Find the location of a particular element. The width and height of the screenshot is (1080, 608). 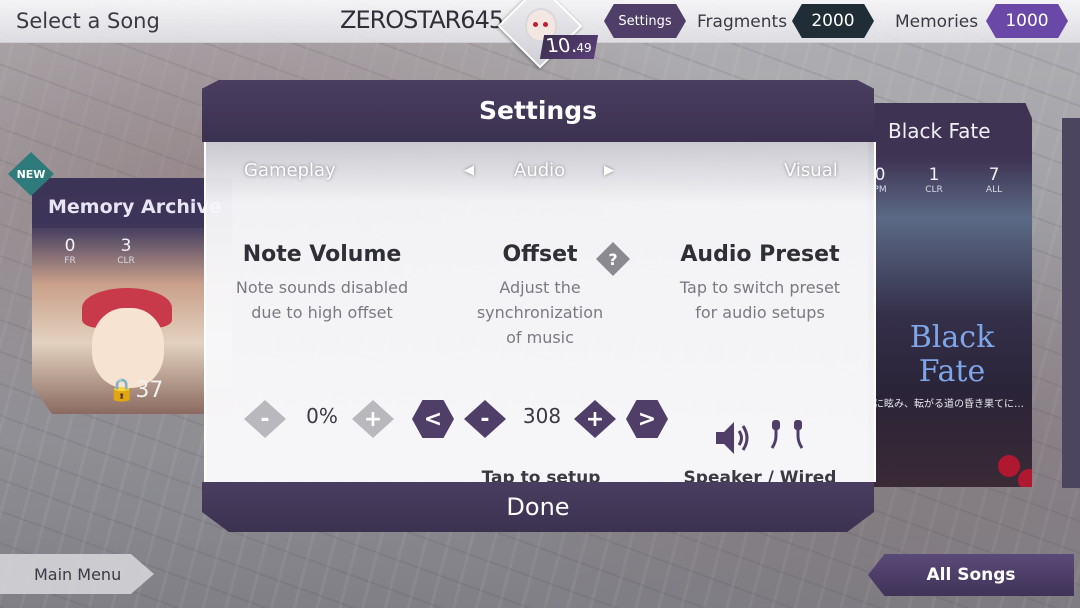

done-button: Done is located at coordinates (538, 507).